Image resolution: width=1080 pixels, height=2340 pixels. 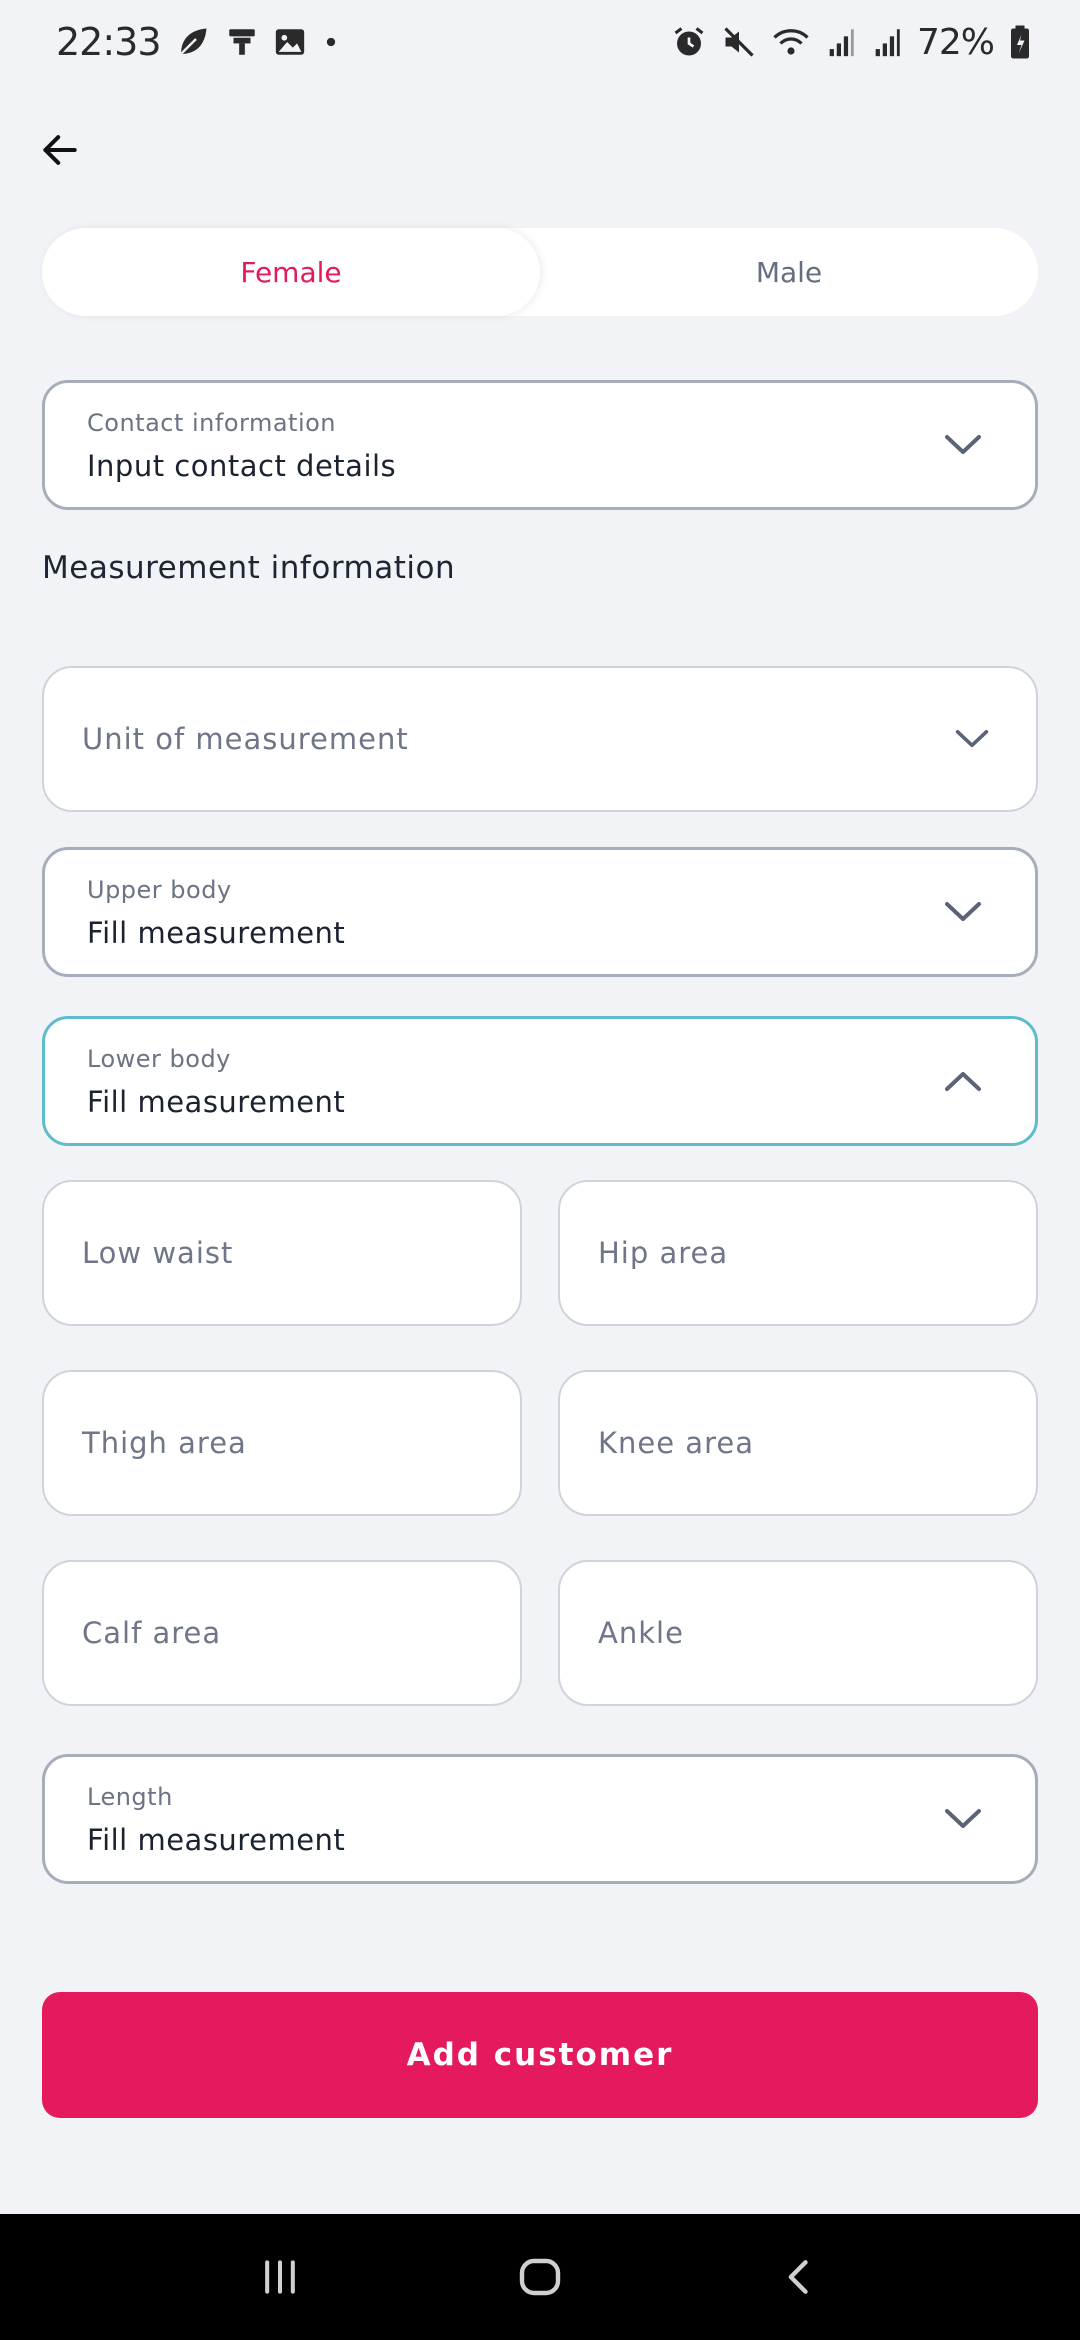 I want to click on chevron-left-icon, so click(x=798, y=2277).